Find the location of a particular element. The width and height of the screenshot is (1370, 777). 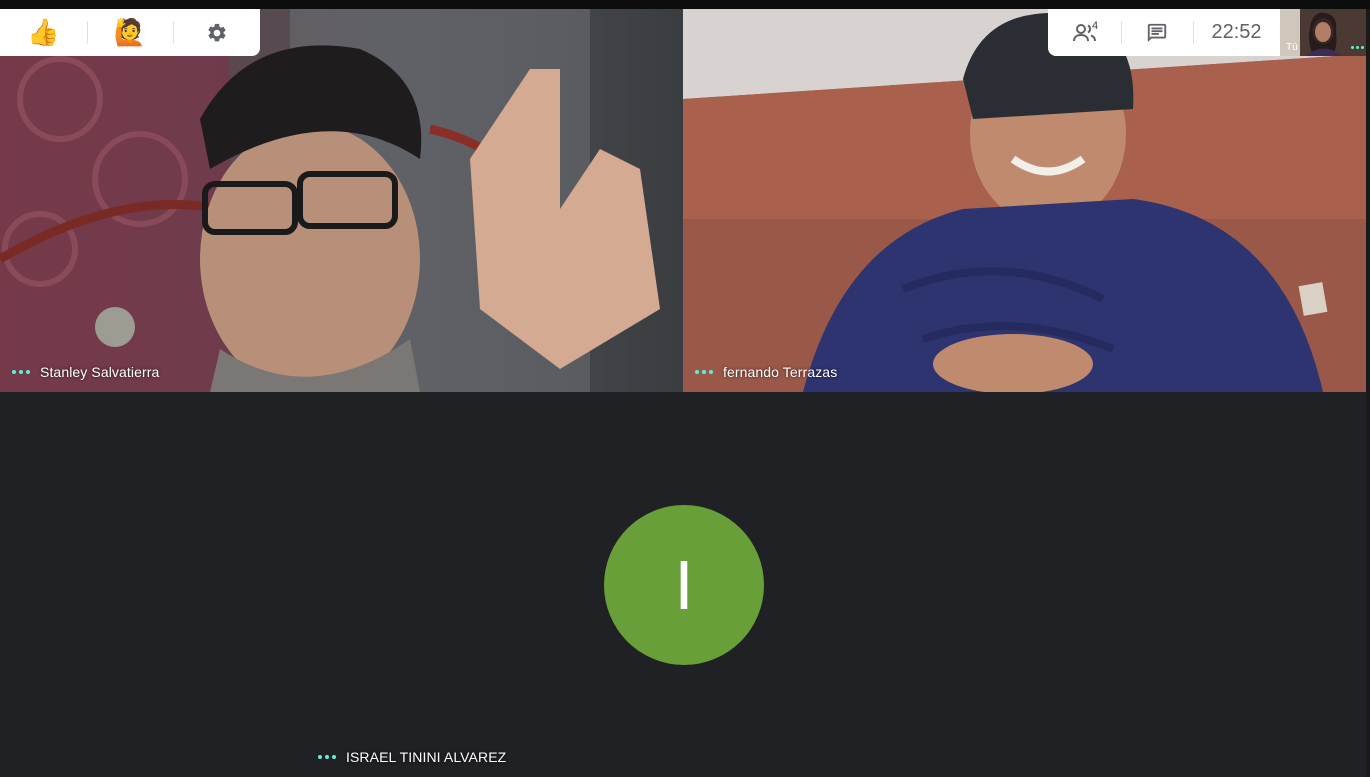

reaction-toolbar: 👍 🙋 is located at coordinates (130, 32).